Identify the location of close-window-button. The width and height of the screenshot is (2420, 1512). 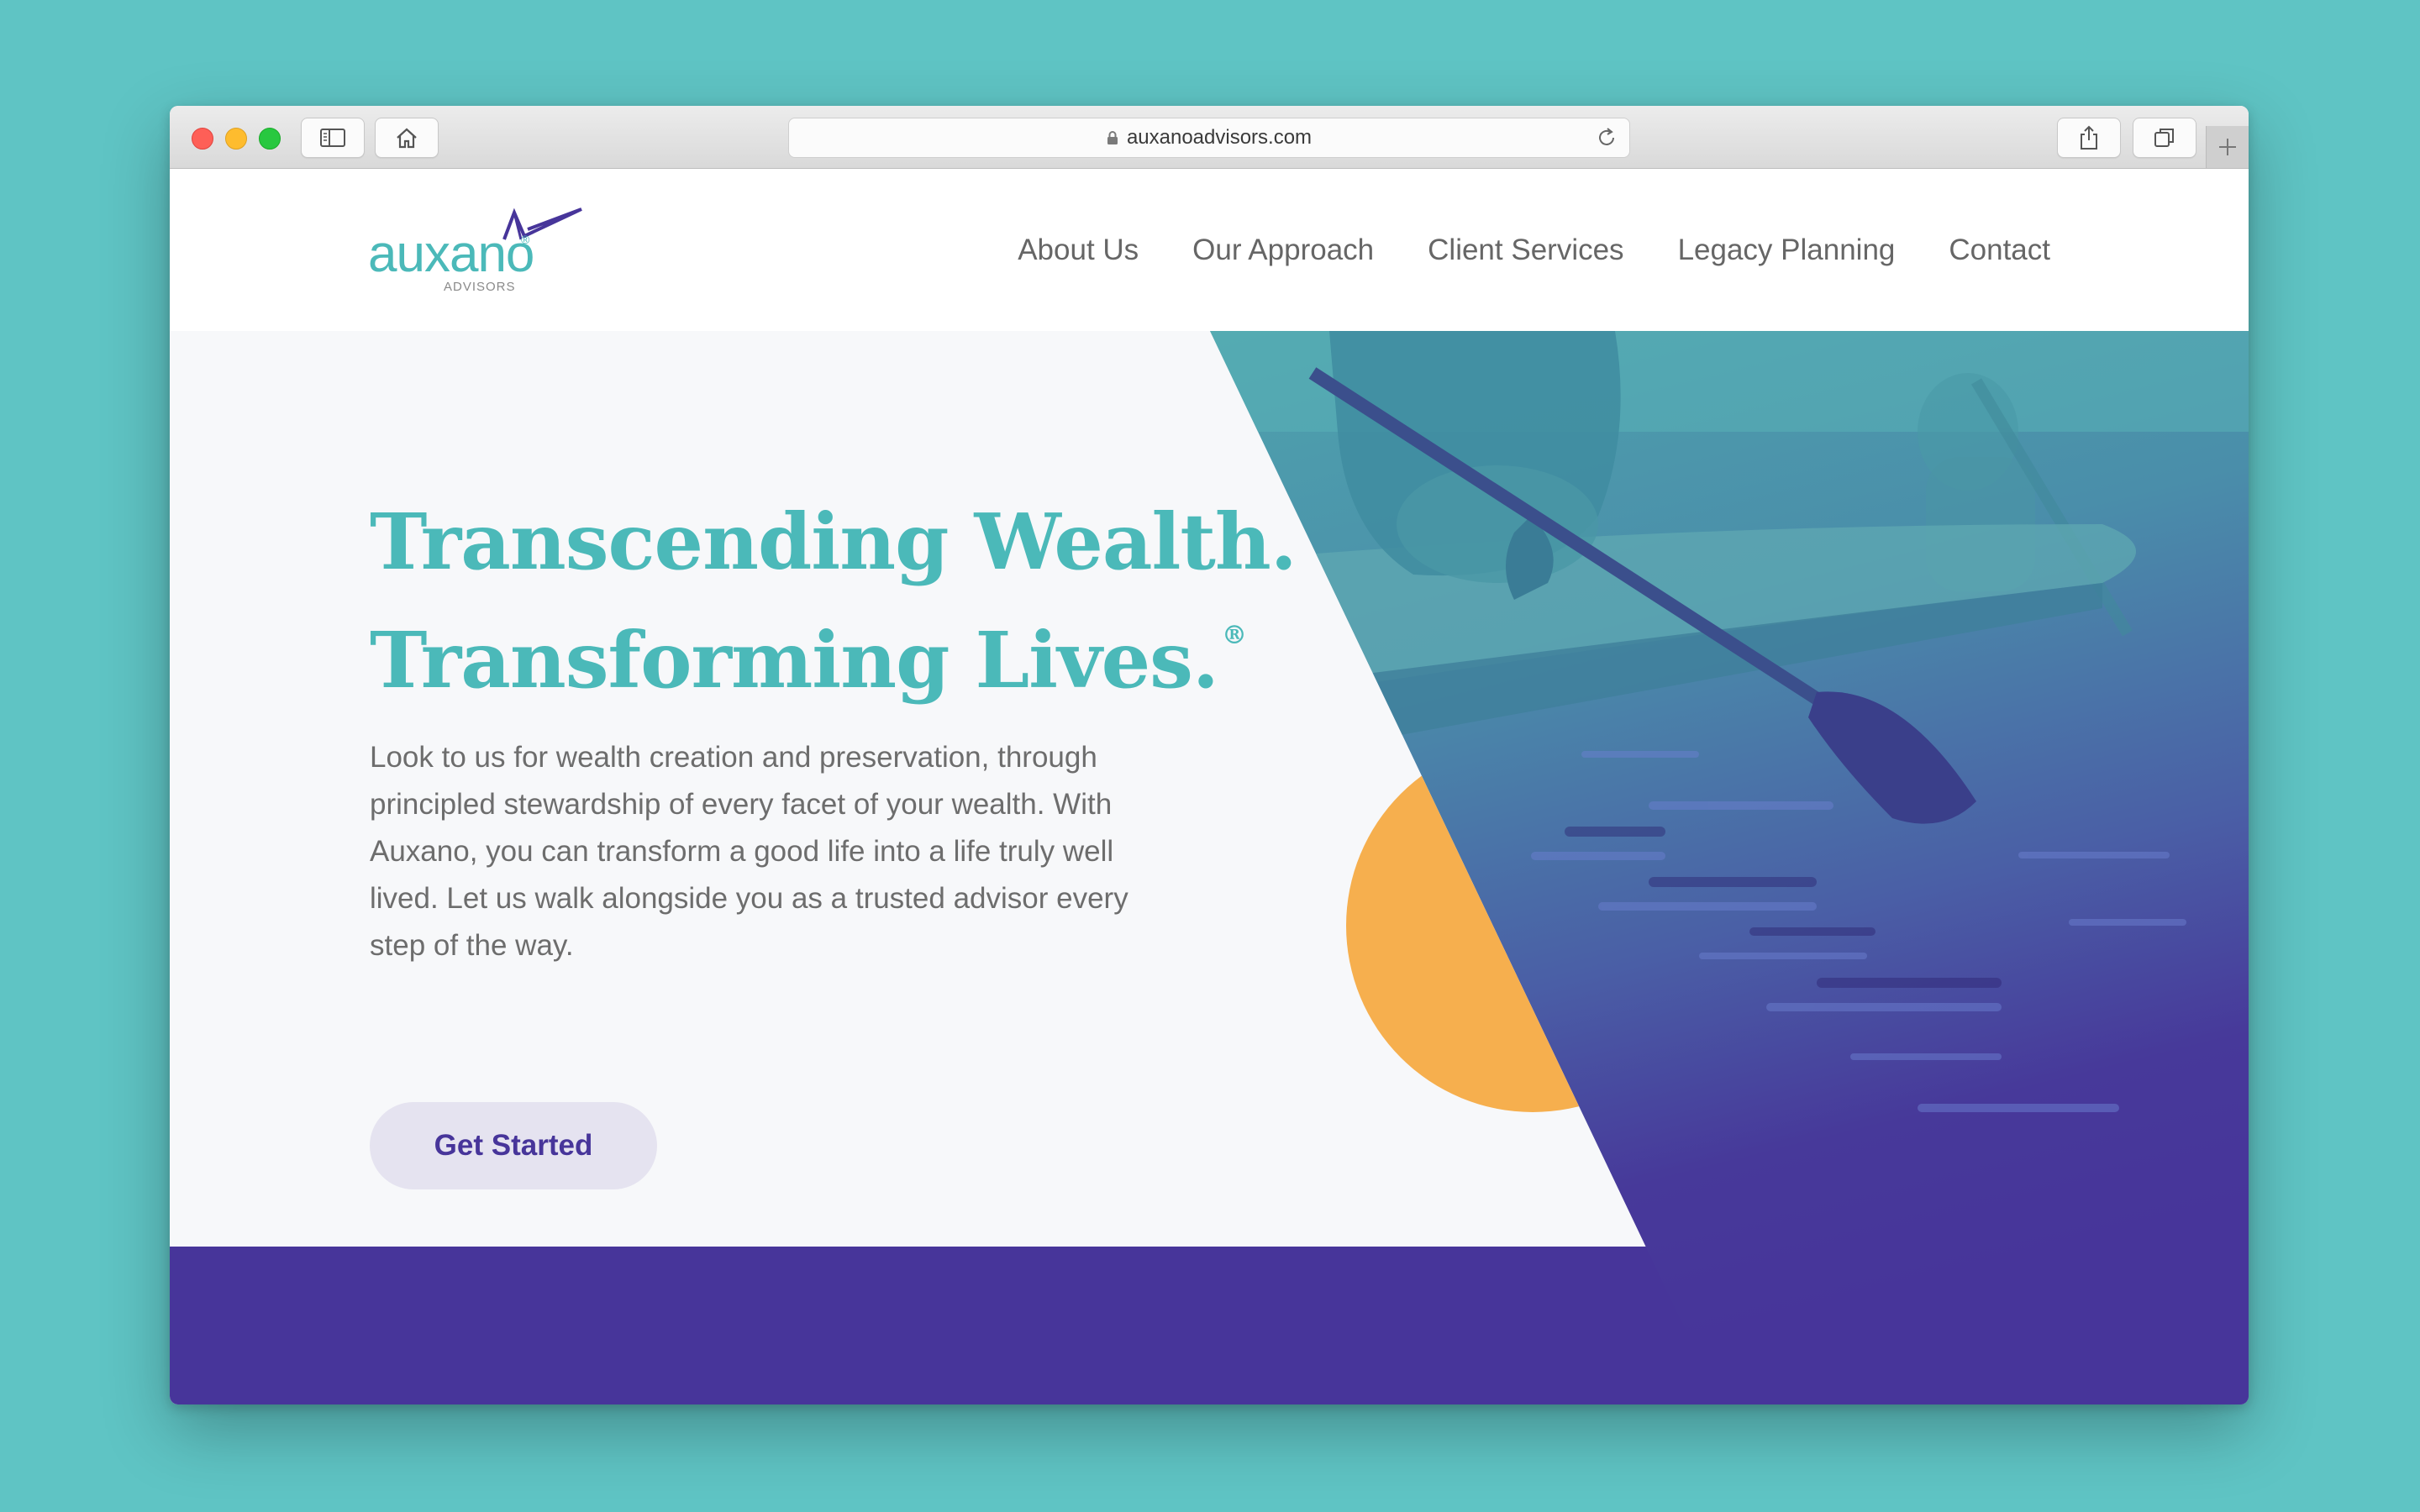
(202, 139).